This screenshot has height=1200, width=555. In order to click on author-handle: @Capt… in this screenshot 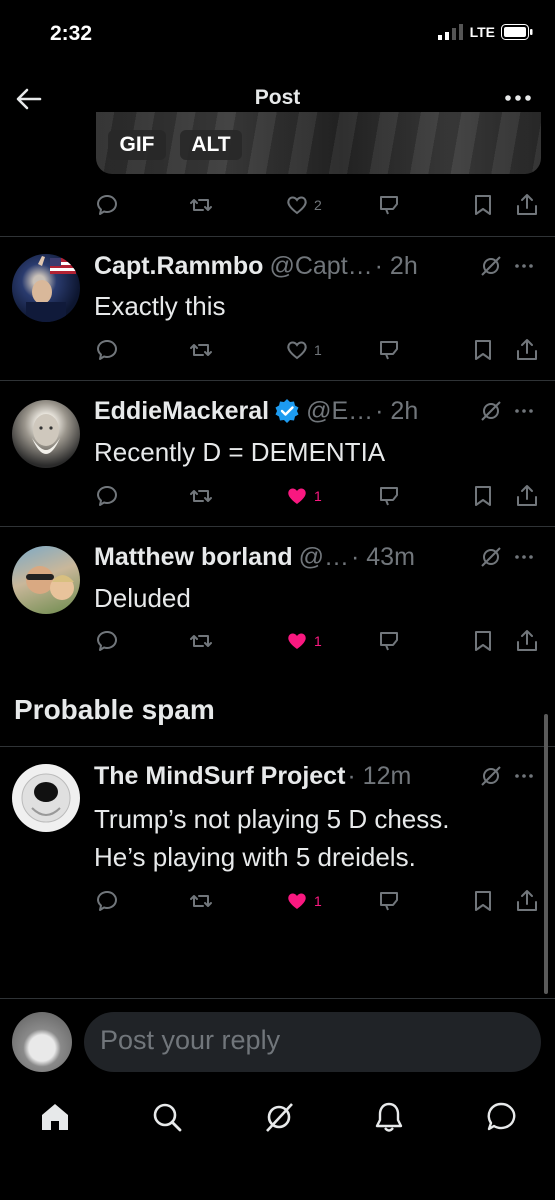, I will do `click(320, 266)`.